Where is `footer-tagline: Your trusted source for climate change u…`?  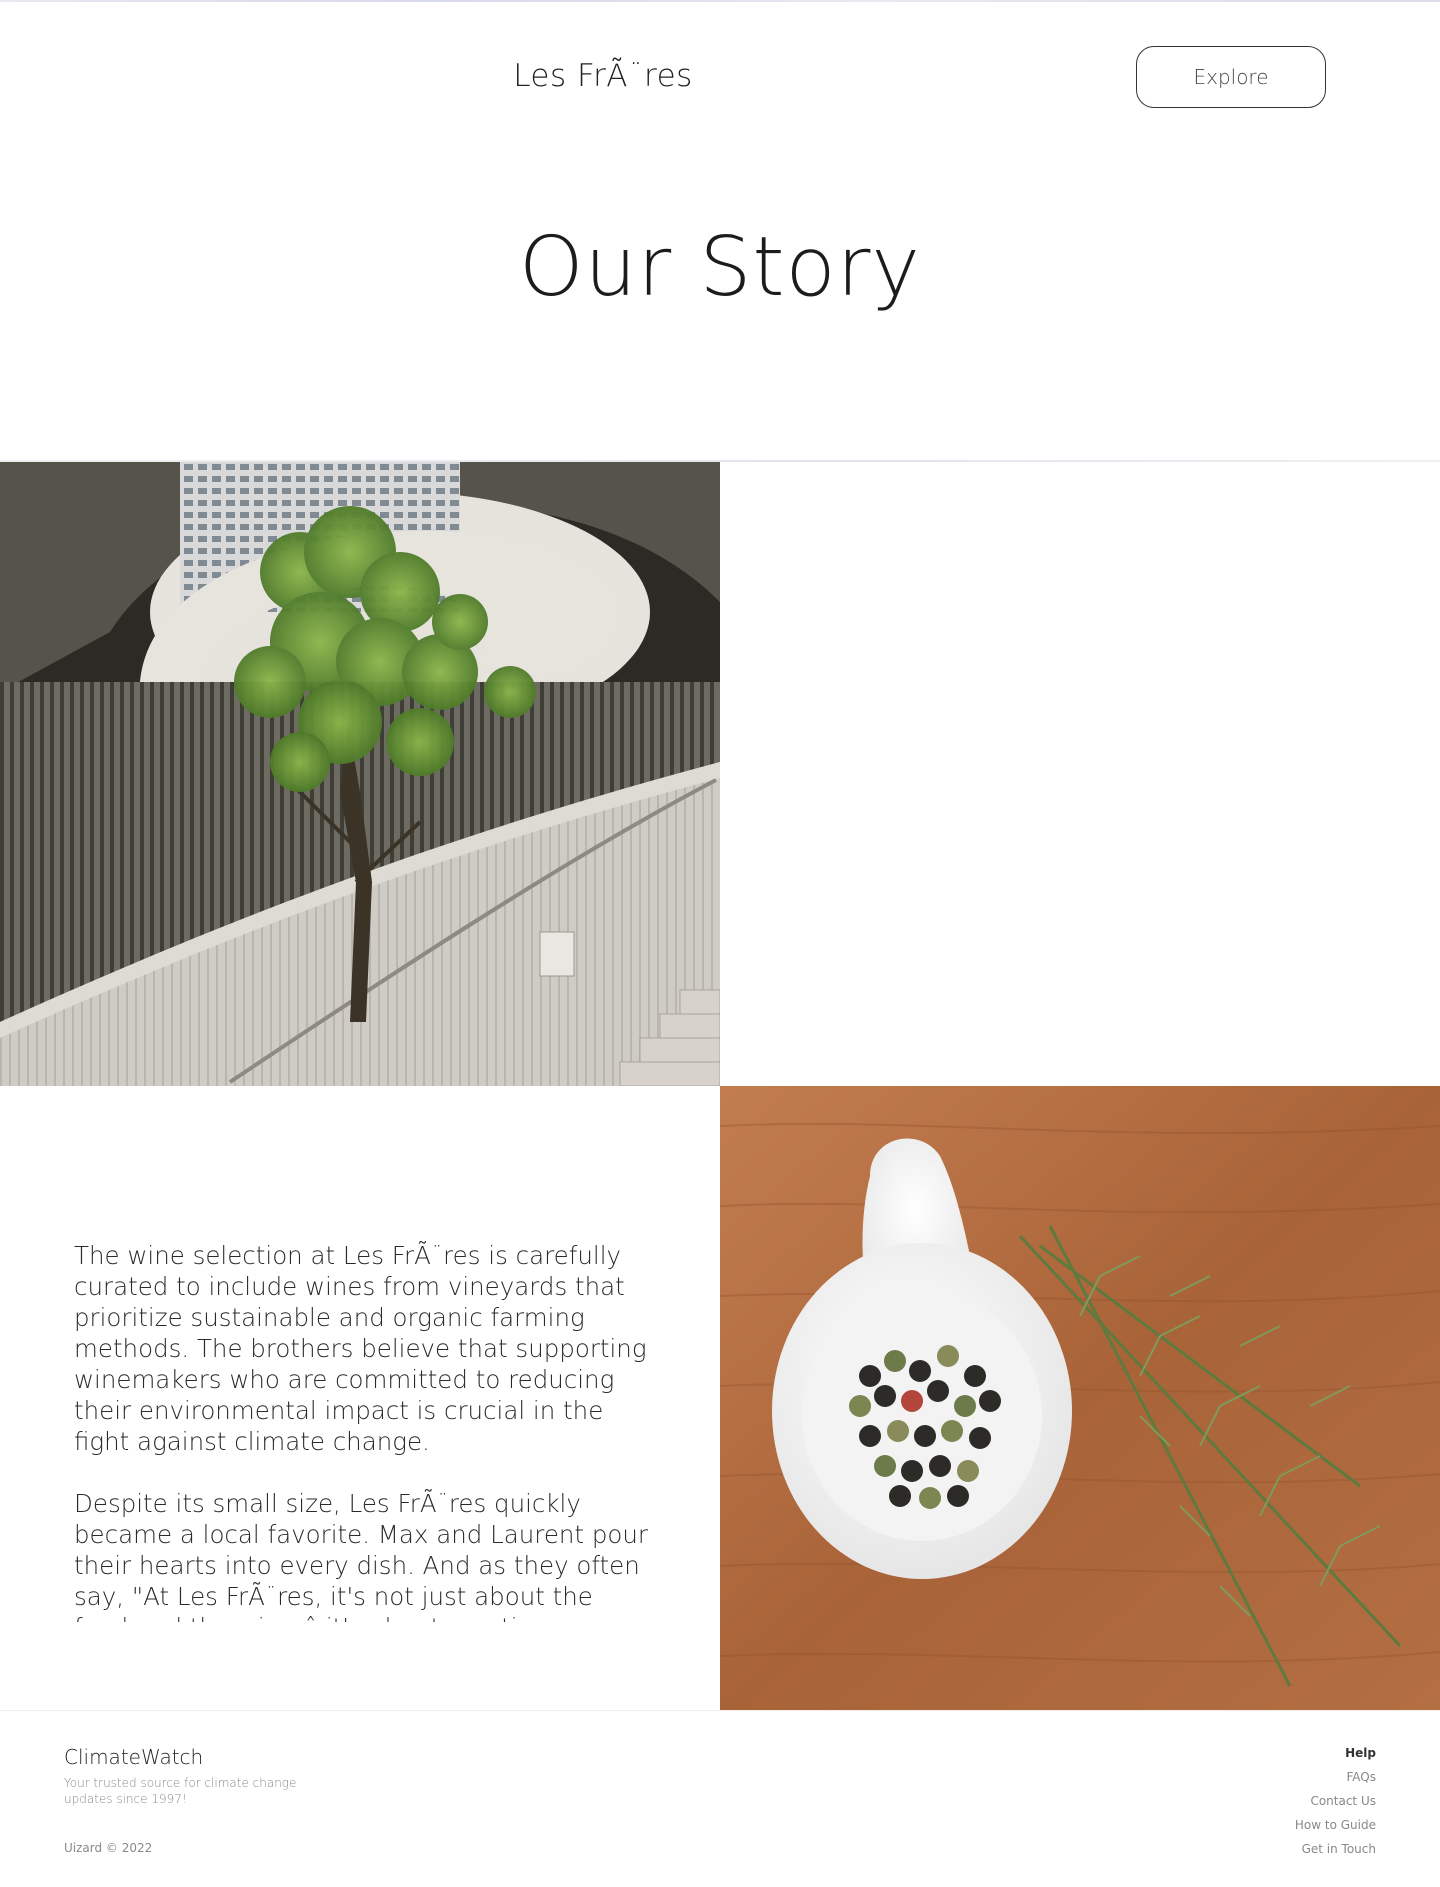 footer-tagline: Your trusted source for climate change u… is located at coordinates (180, 1791).